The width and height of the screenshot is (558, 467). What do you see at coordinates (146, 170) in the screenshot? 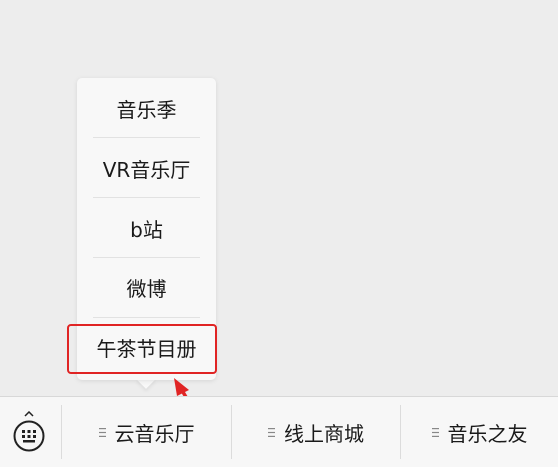
I see `menu-item-vr-concert-hall: VR音乐厅` at bounding box center [146, 170].